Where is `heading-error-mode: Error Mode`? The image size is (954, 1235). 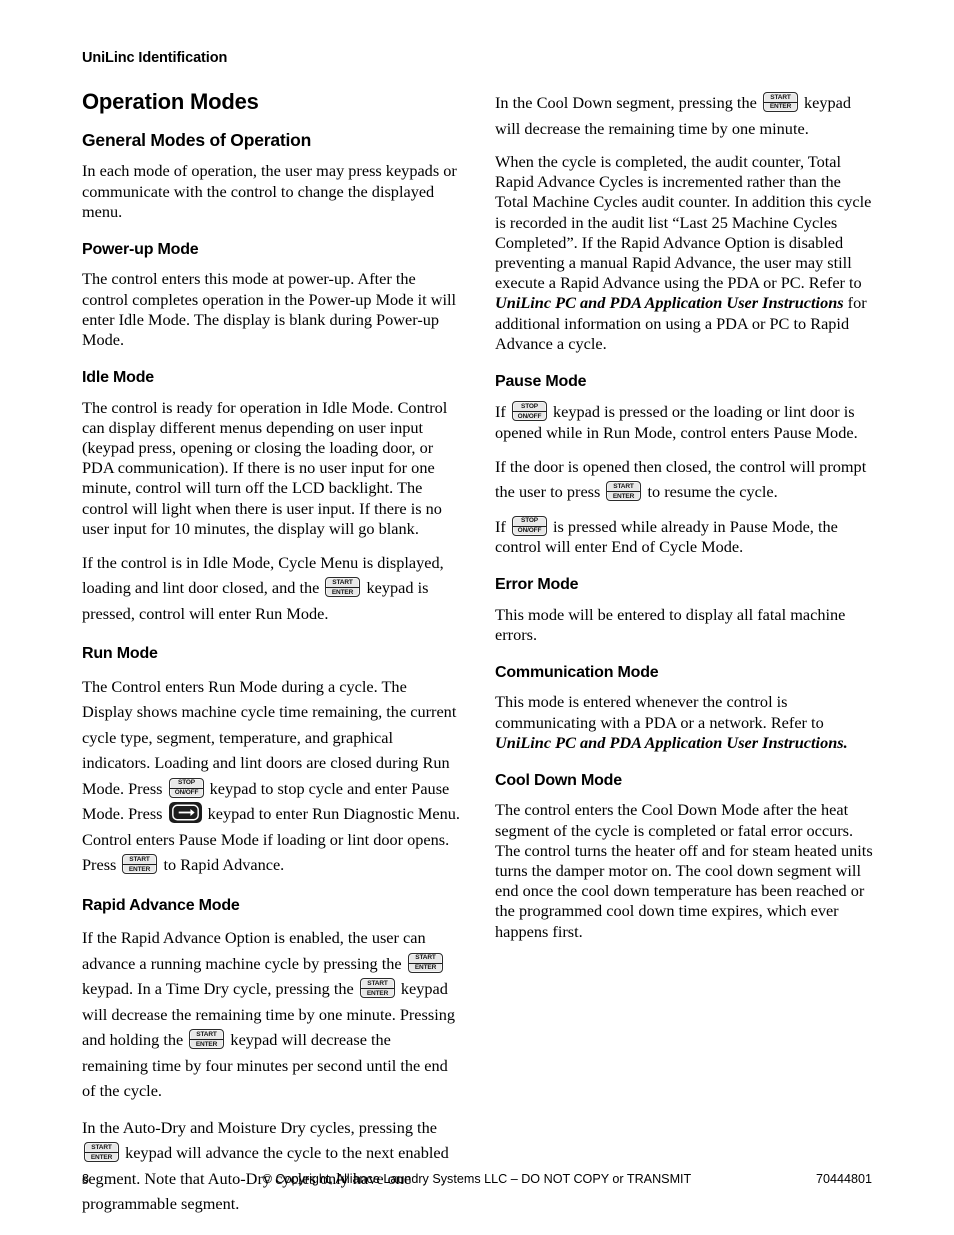
heading-error-mode: Error Mode is located at coordinates (537, 585).